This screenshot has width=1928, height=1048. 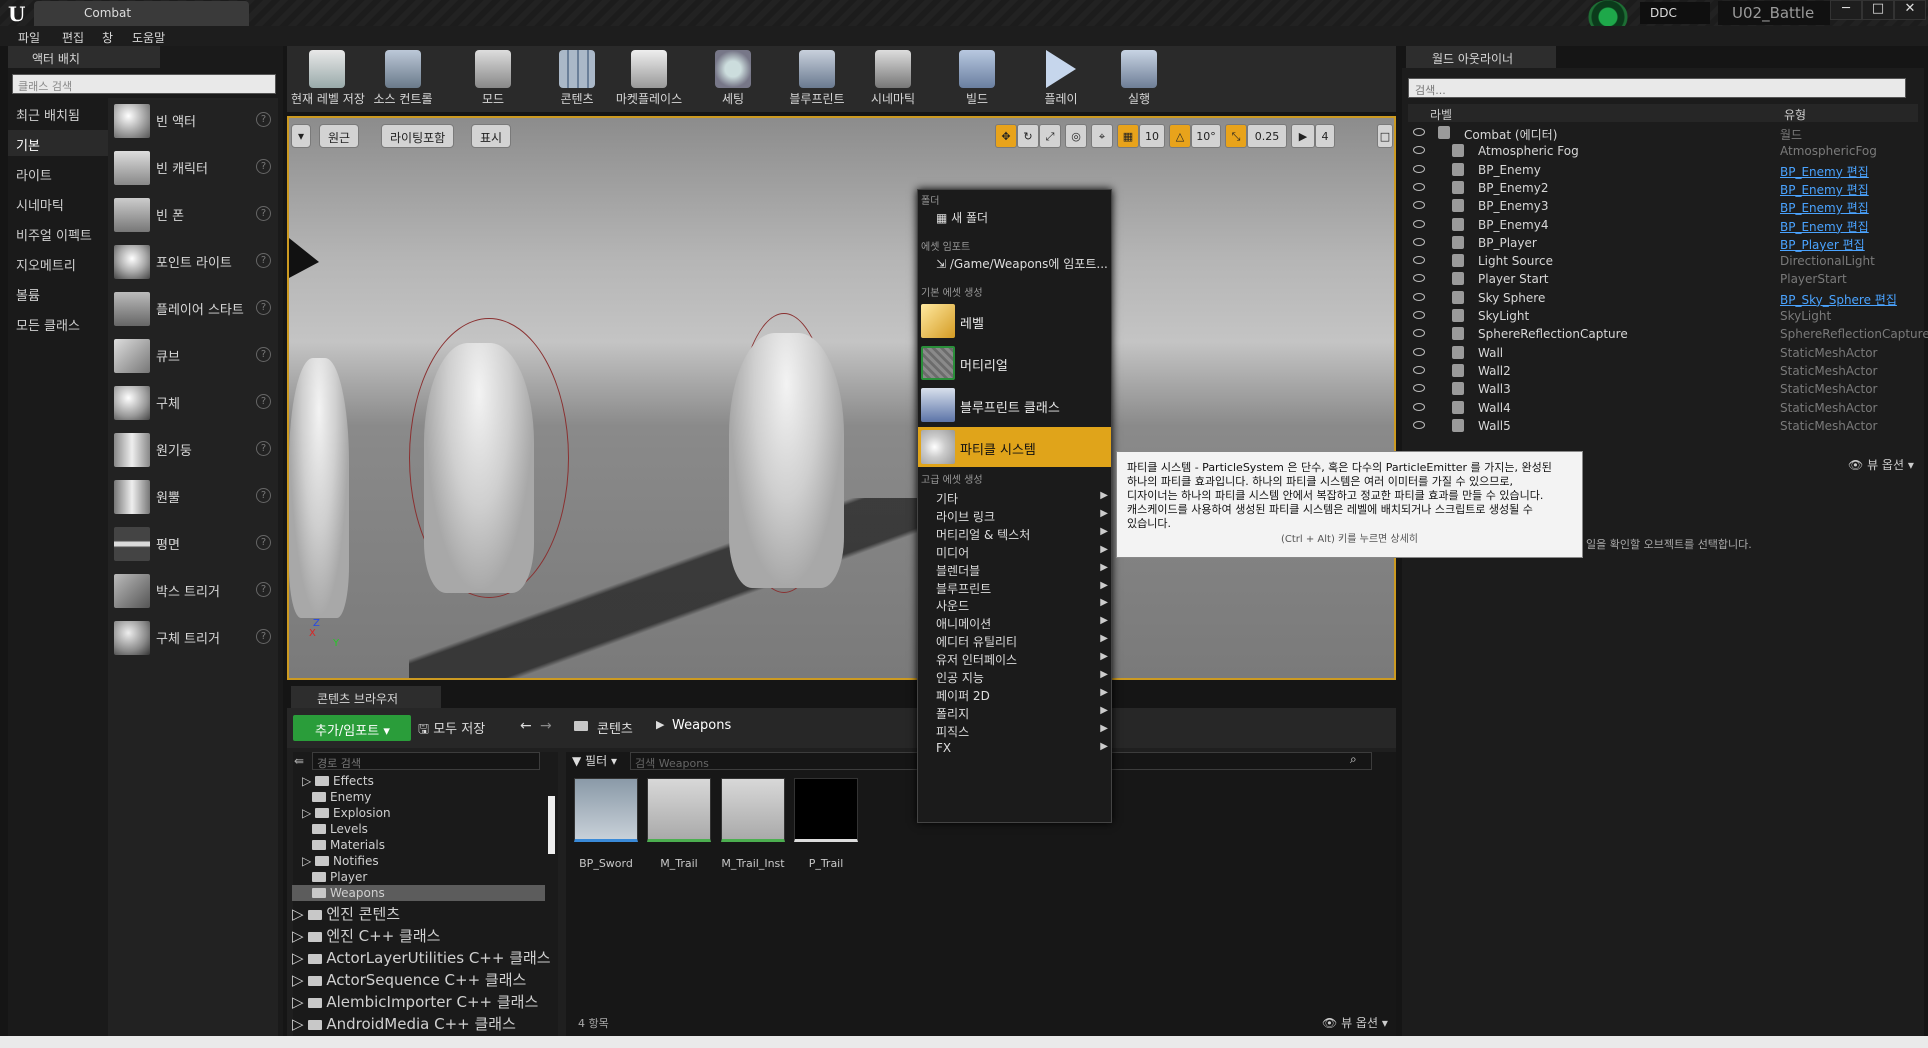 I want to click on path-search-input: 경로 검색, so click(x=426, y=761).